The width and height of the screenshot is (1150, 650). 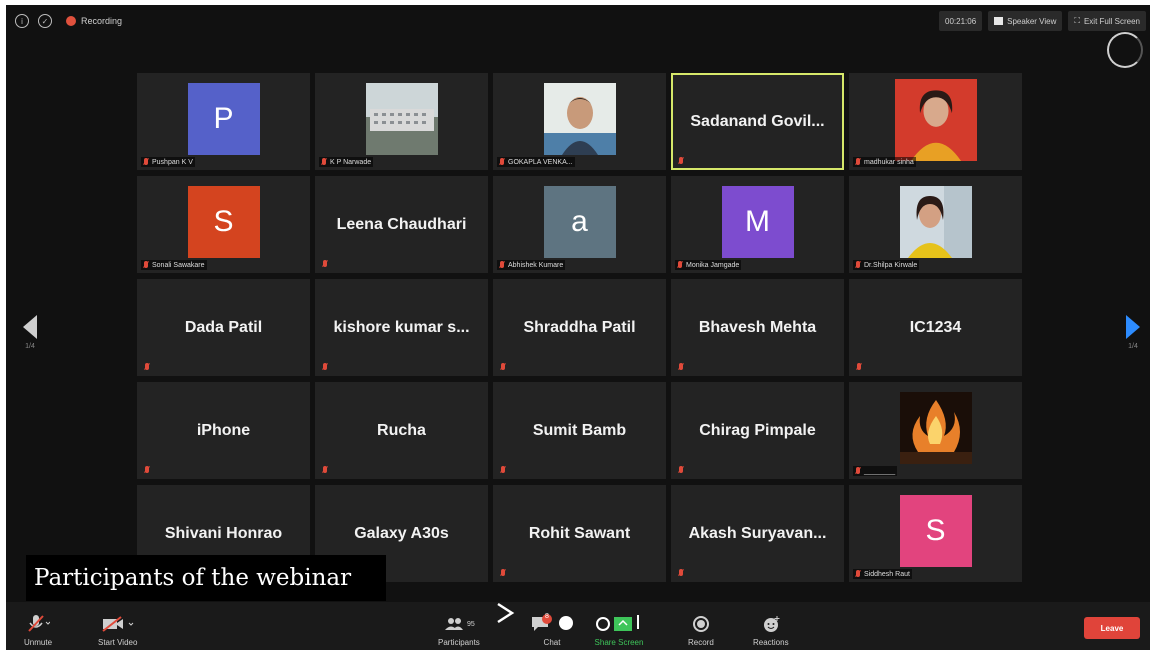 What do you see at coordinates (1107, 21) in the screenshot?
I see `exit-fullscreen-button: ⛶ Exit Full Screen` at bounding box center [1107, 21].